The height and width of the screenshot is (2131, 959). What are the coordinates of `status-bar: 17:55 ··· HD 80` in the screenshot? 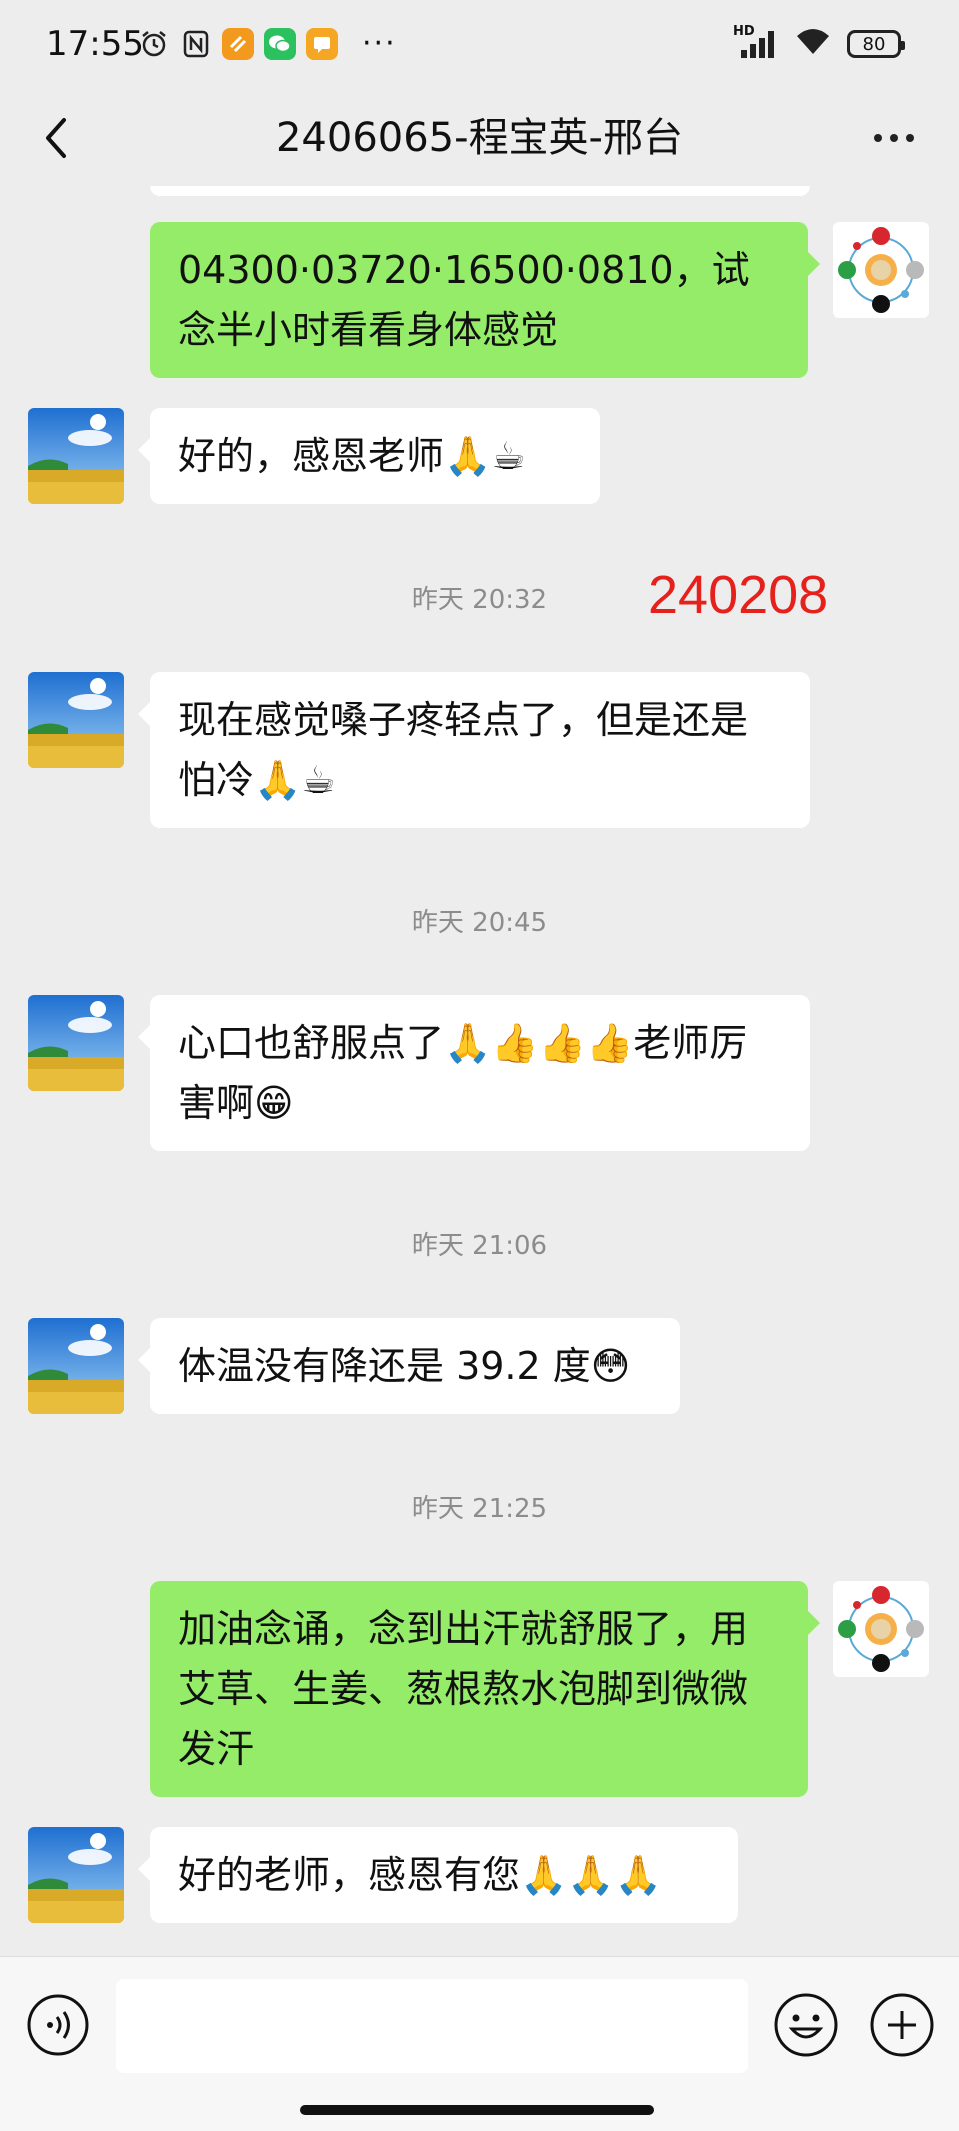 It's located at (479, 45).